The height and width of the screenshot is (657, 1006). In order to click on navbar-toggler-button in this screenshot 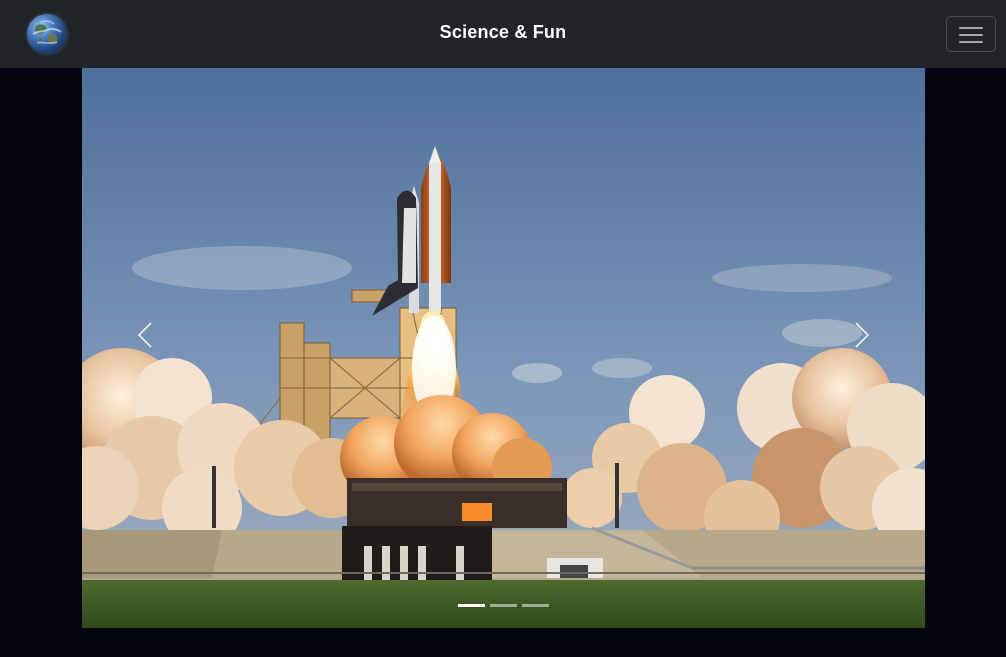, I will do `click(971, 34)`.